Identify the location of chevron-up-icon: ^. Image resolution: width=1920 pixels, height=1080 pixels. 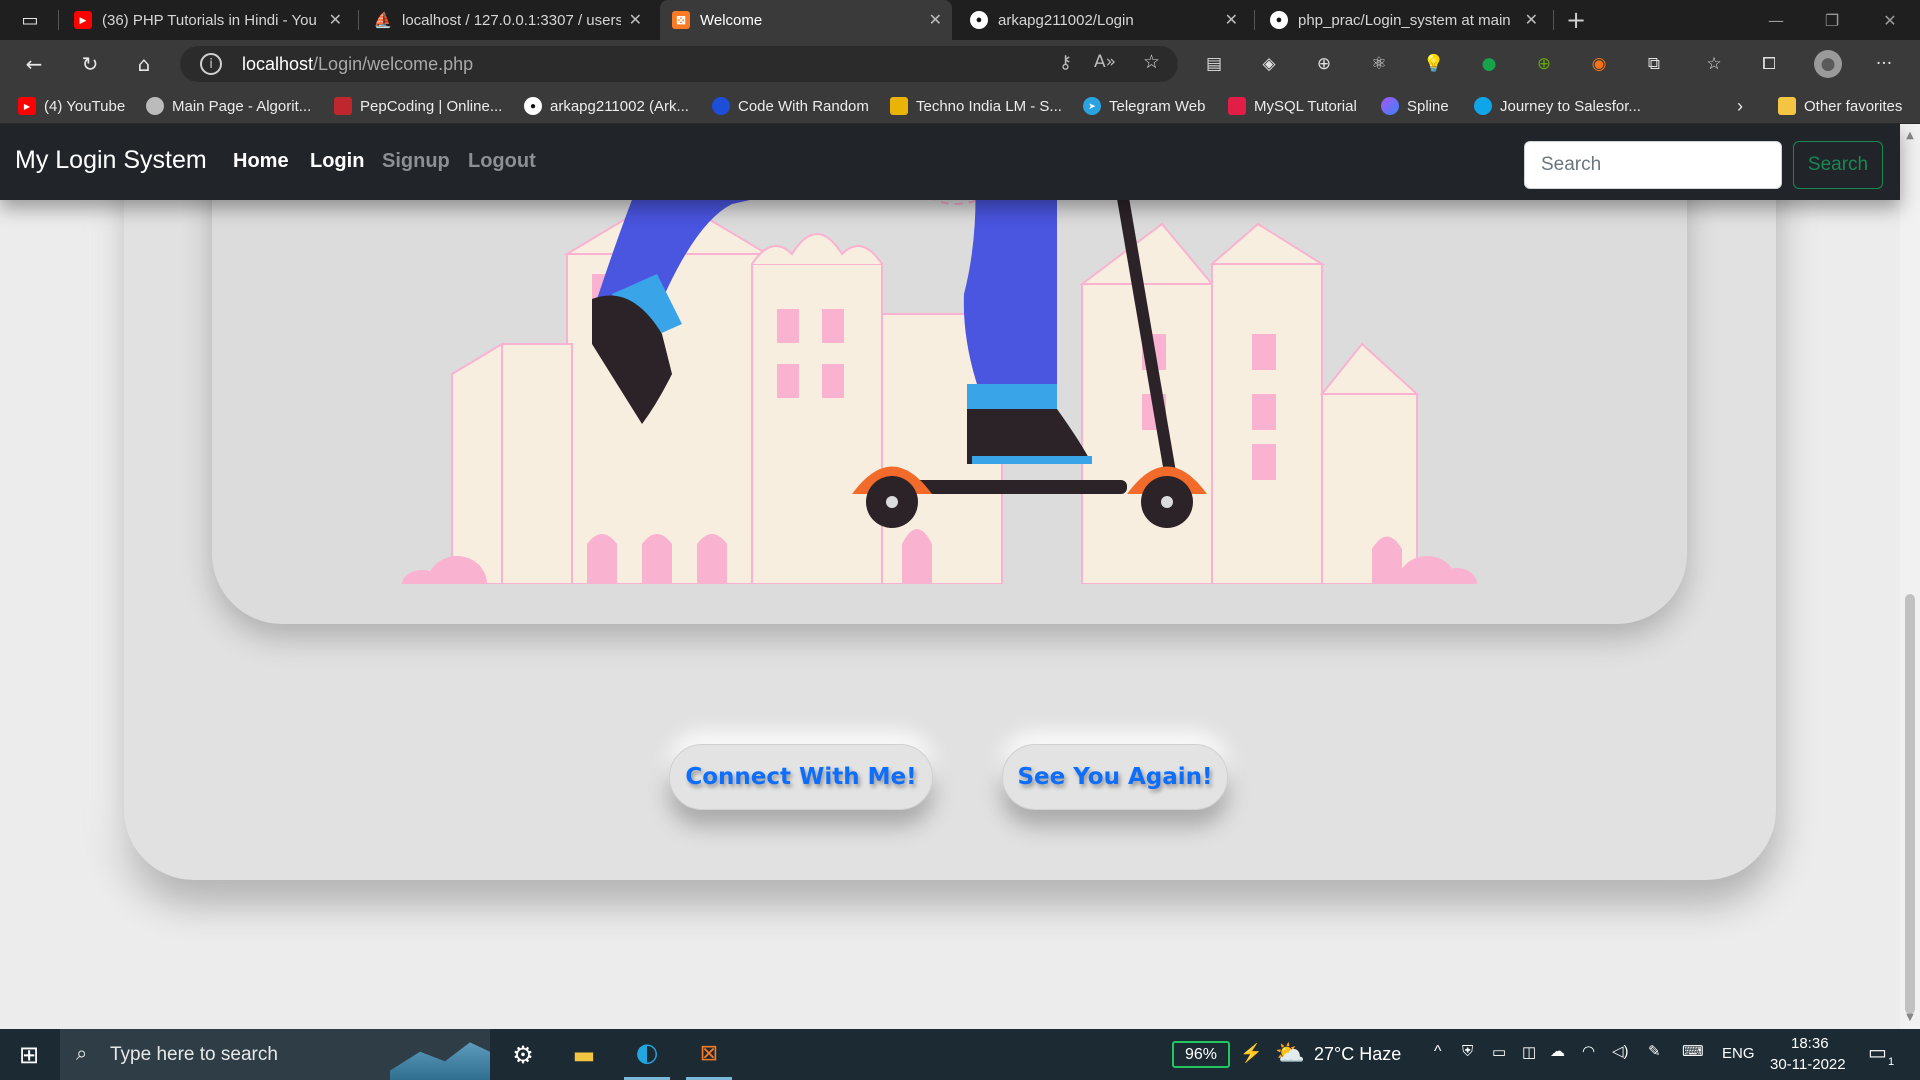
(1438, 1052).